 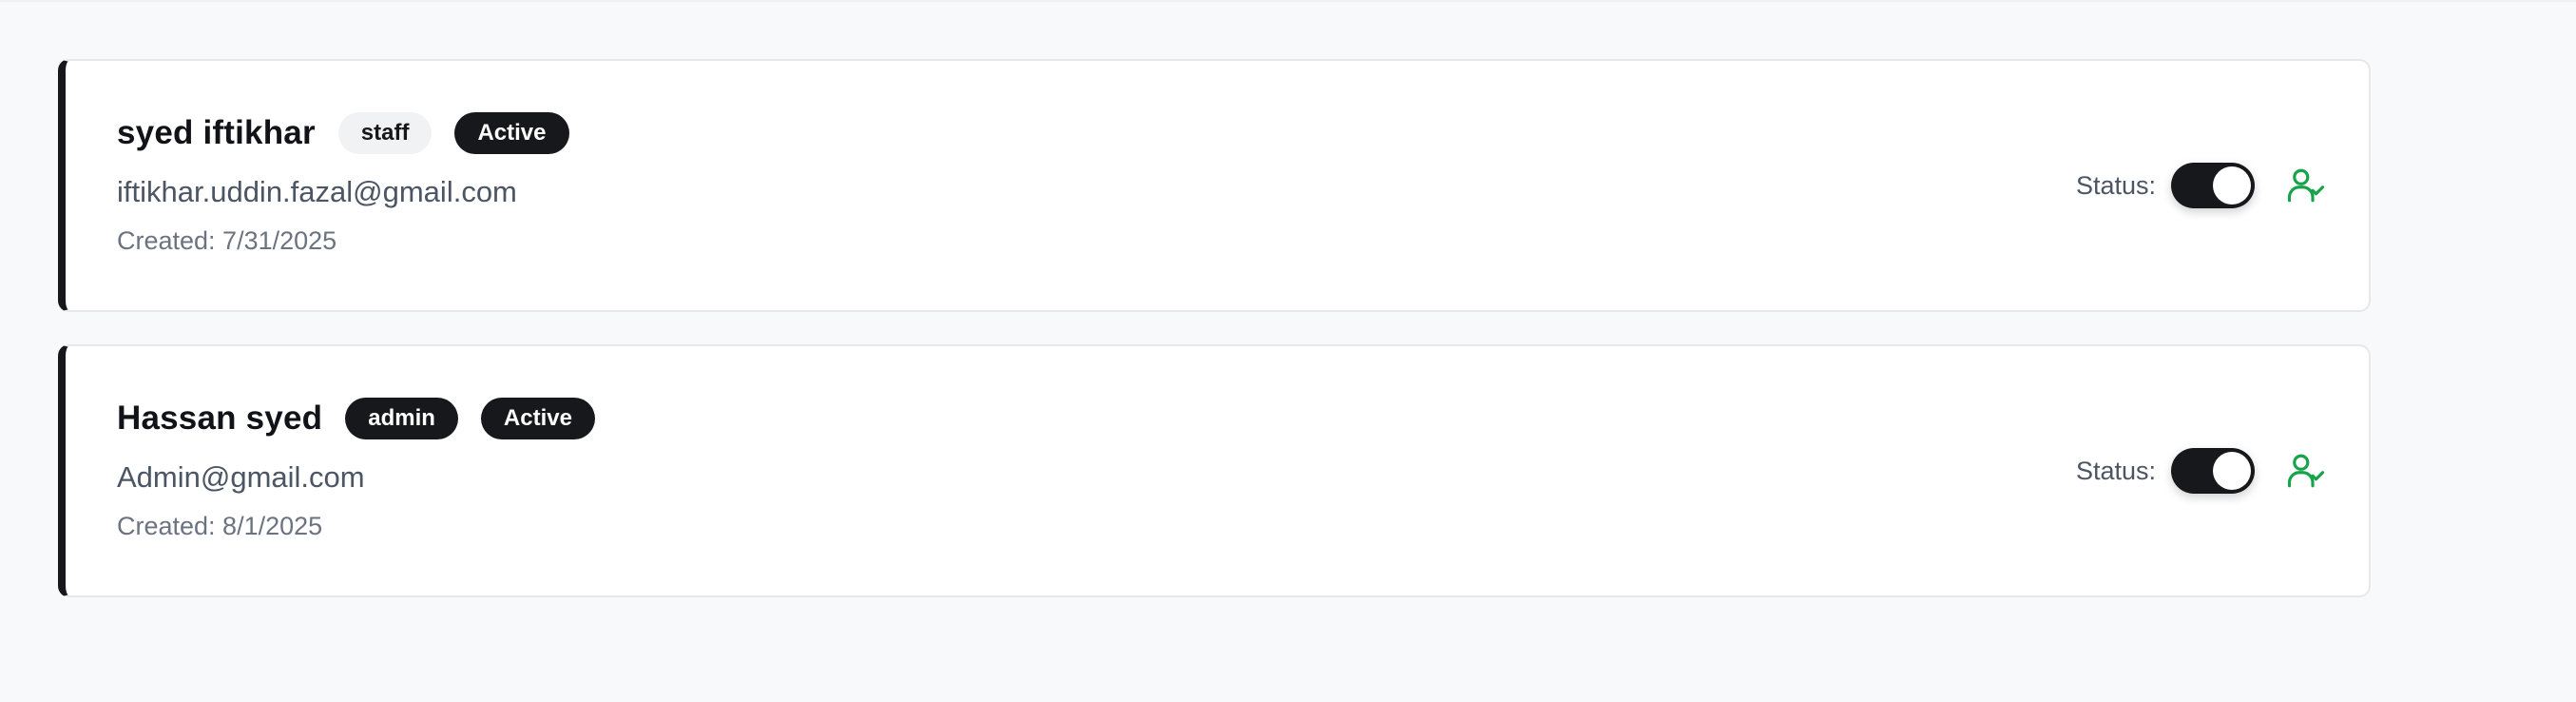 I want to click on user-name-row: syed iftikhar staff Active, so click(x=355, y=133).